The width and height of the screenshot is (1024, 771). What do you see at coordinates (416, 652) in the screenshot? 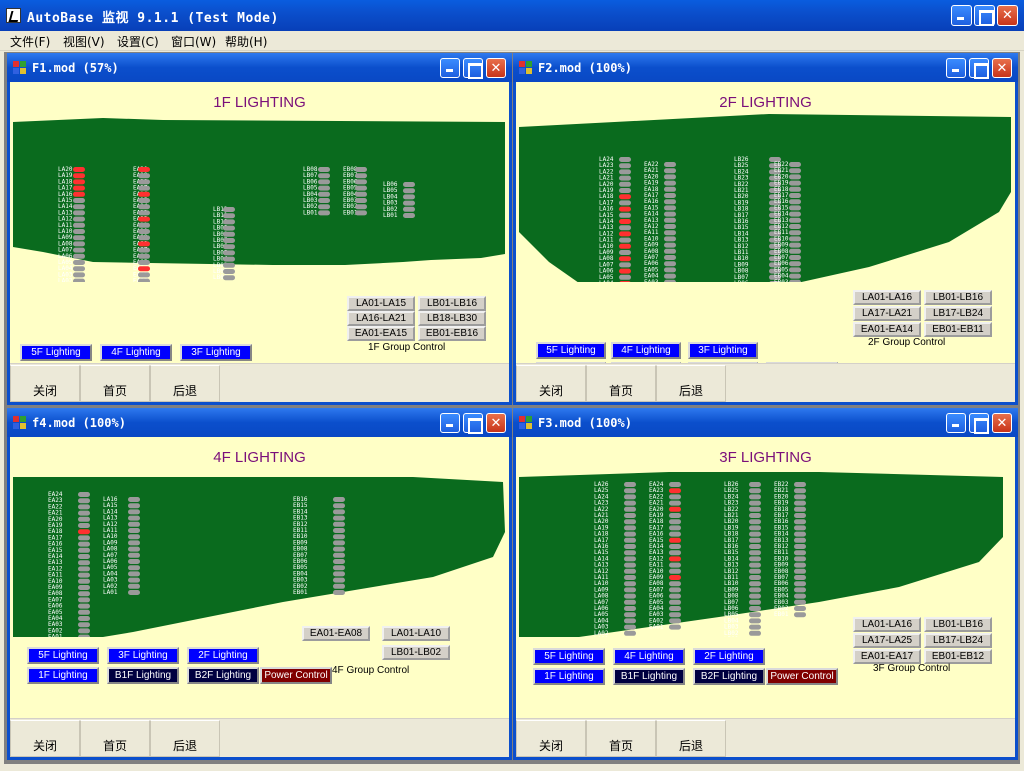
I see `group-control-button: LB01-LB02` at bounding box center [416, 652].